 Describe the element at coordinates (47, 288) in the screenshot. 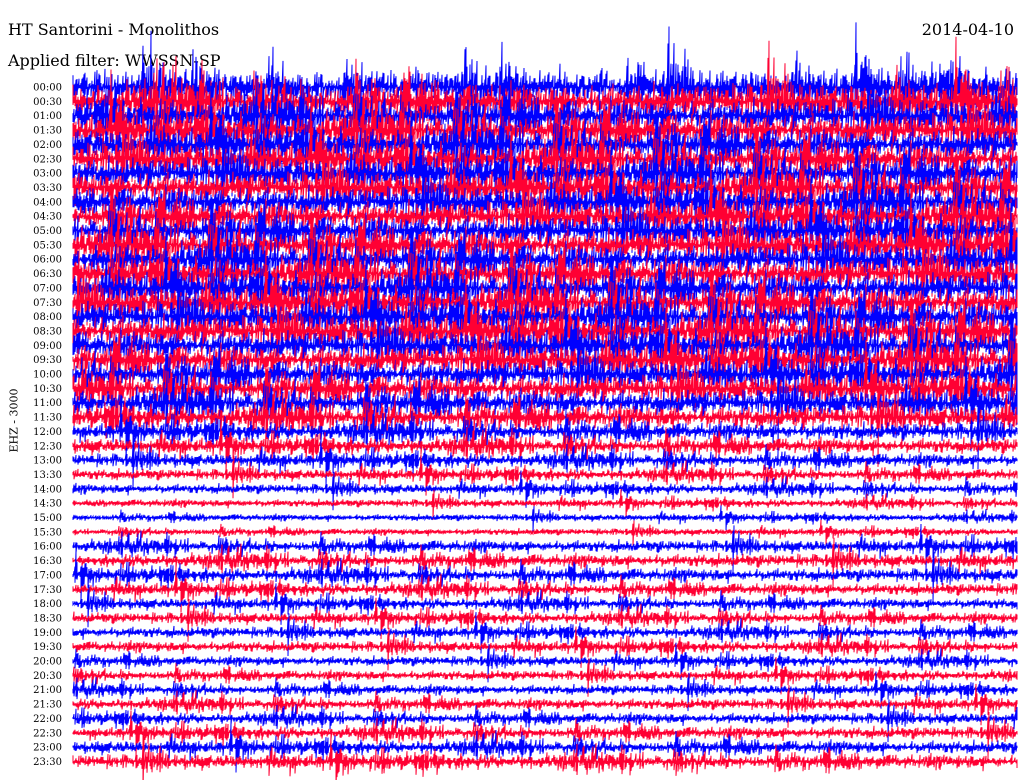

I see `row-time-label: 07:00` at that location.